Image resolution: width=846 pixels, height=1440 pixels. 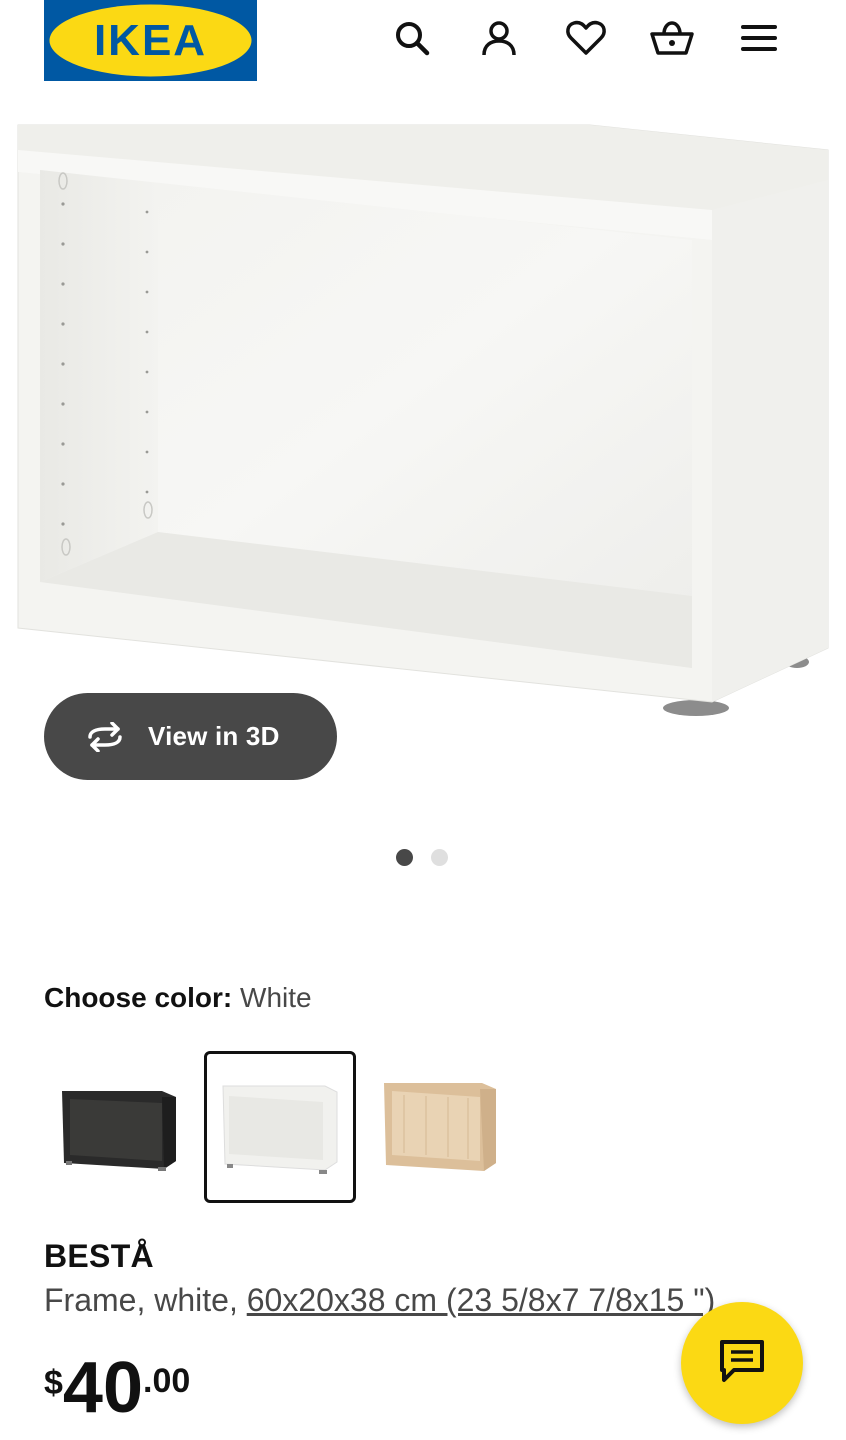 What do you see at coordinates (481, 1300) in the screenshot?
I see `product-dimensions-link: 60x20x38 cm (23 5/8x7 7/8x15 ")` at bounding box center [481, 1300].